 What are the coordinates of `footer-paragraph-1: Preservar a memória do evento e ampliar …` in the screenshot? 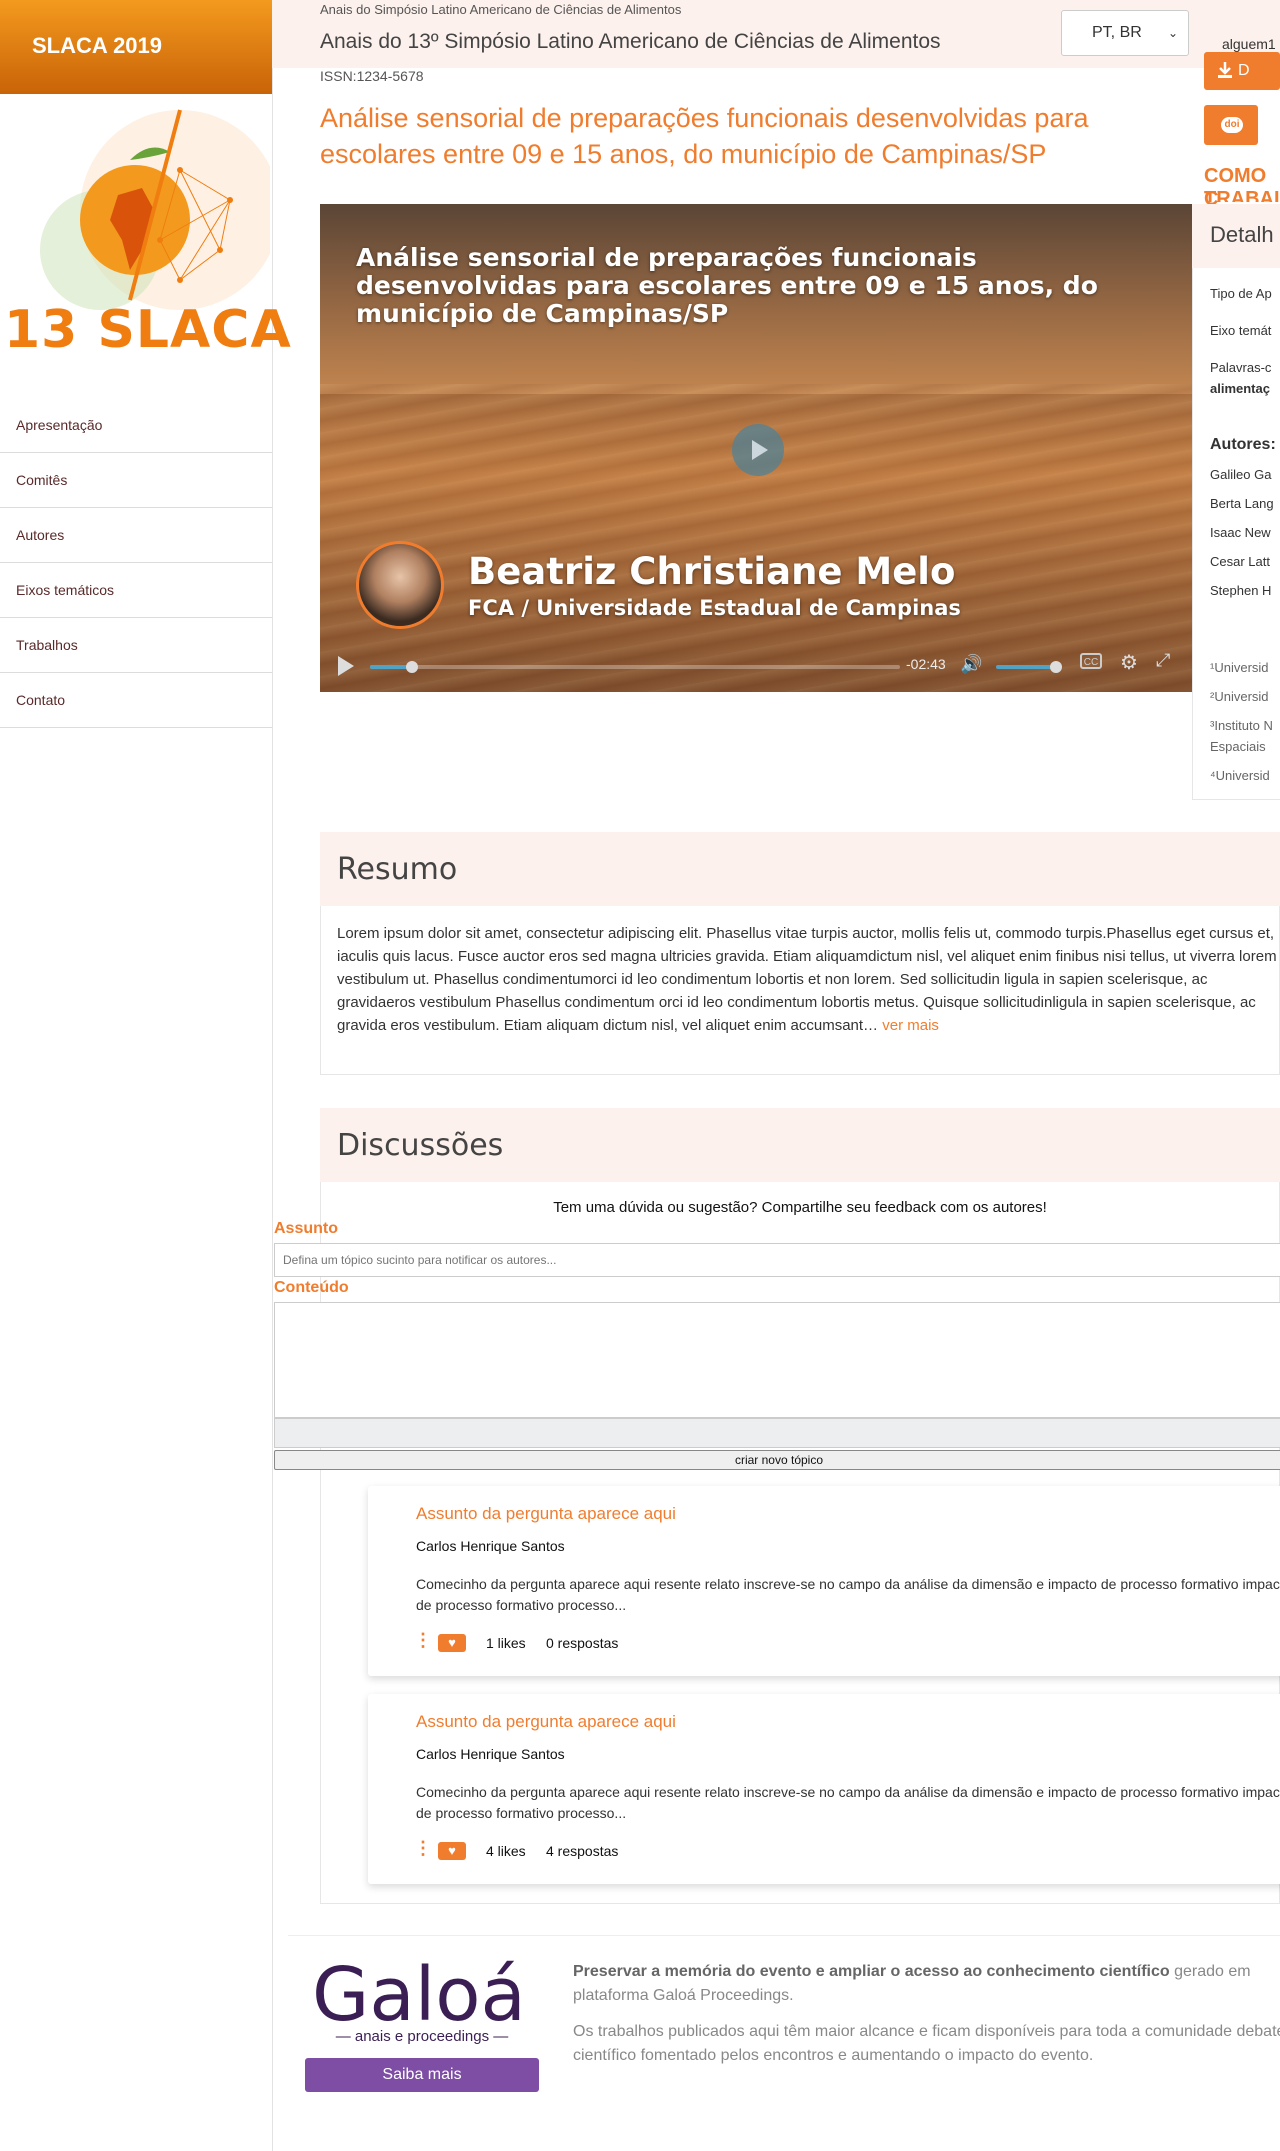 It's located at (926, 1984).